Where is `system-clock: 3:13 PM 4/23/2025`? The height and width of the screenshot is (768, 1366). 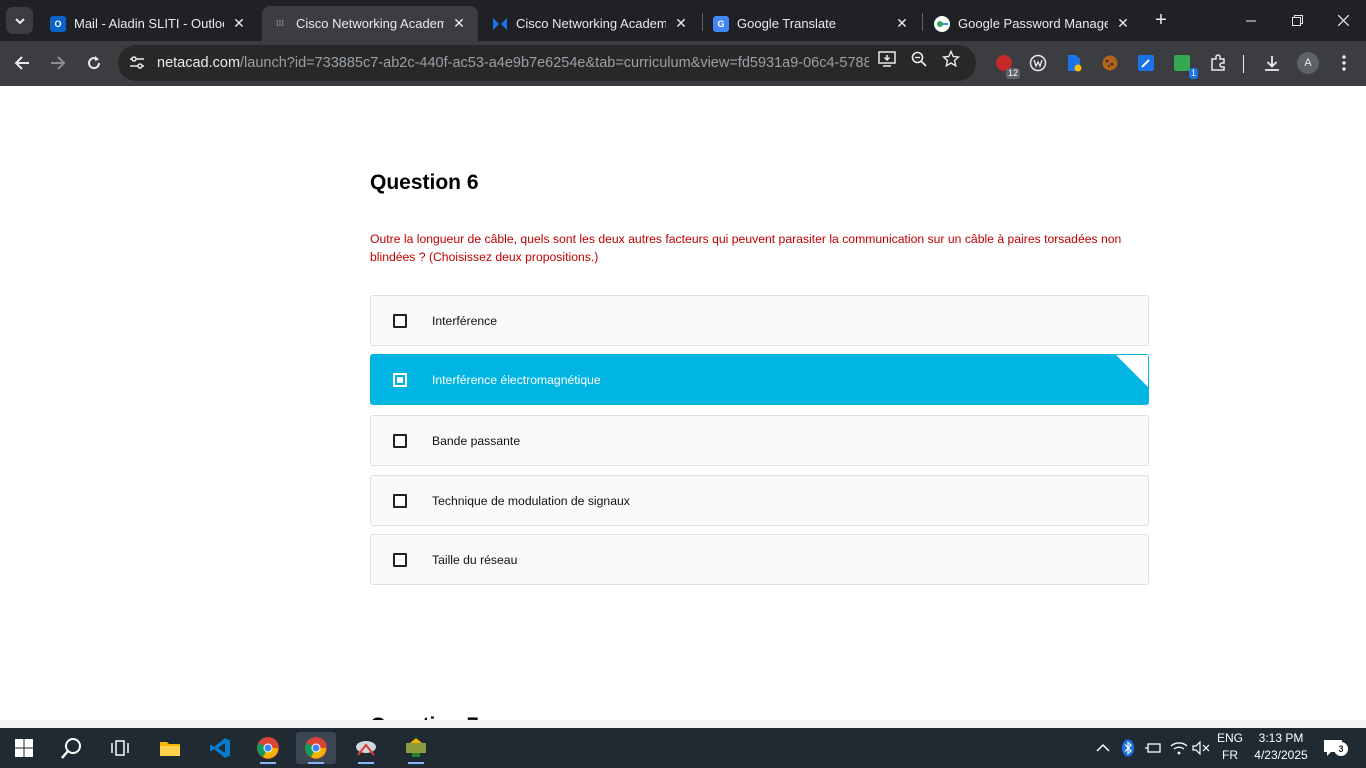 system-clock: 3:13 PM 4/23/2025 is located at coordinates (1281, 747).